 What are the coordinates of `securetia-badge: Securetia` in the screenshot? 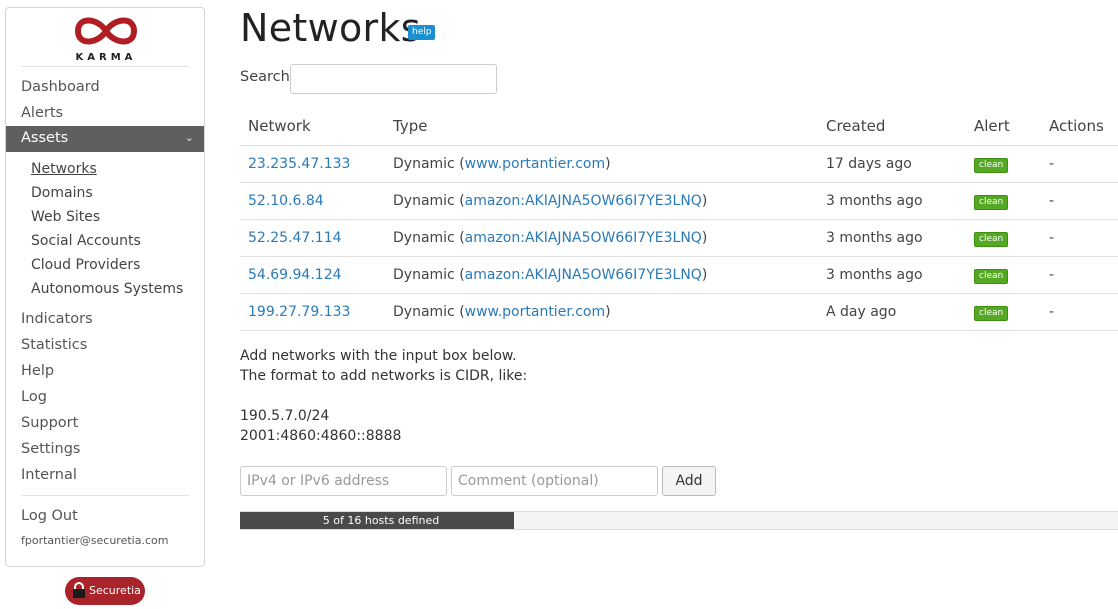 It's located at (105, 591).